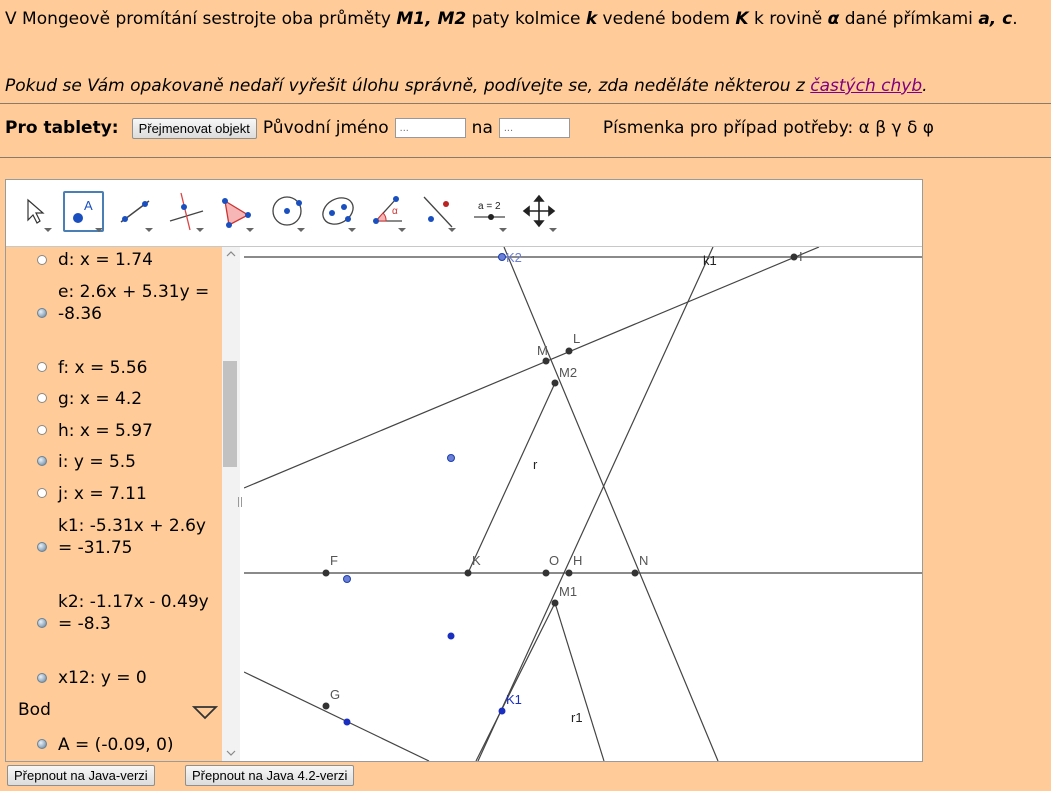 This screenshot has width=1051, height=791. Describe the element at coordinates (431, 19) in the screenshot. I see `m-names: M1, M2` at that location.